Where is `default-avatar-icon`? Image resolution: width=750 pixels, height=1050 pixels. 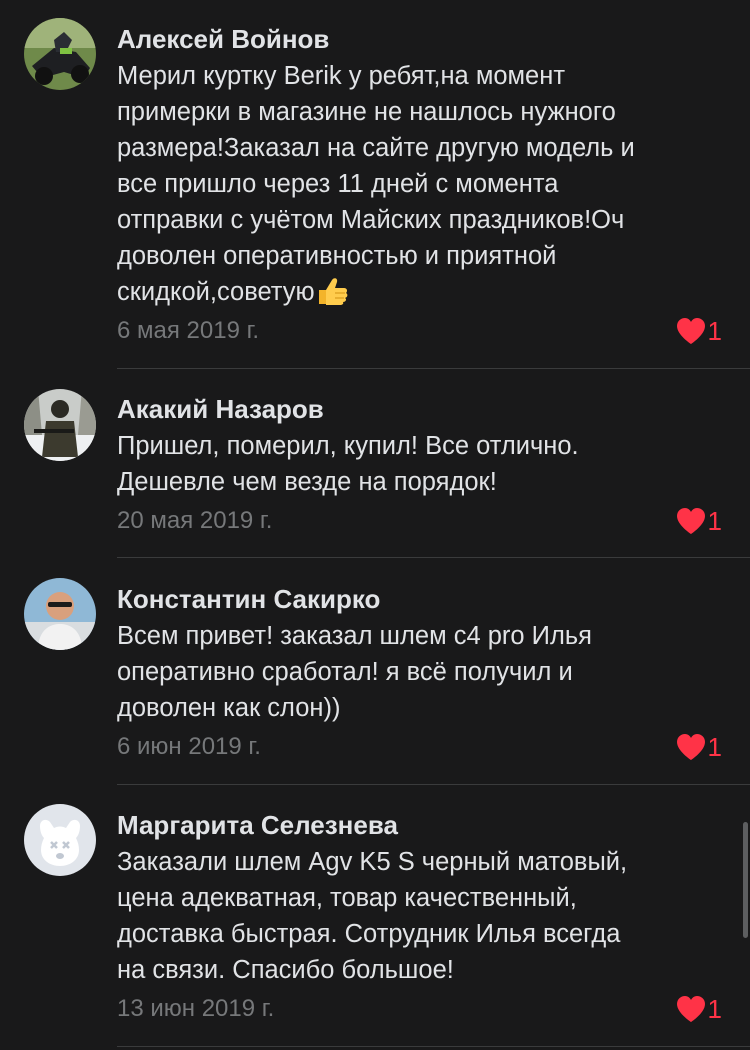 default-avatar-icon is located at coordinates (60, 840).